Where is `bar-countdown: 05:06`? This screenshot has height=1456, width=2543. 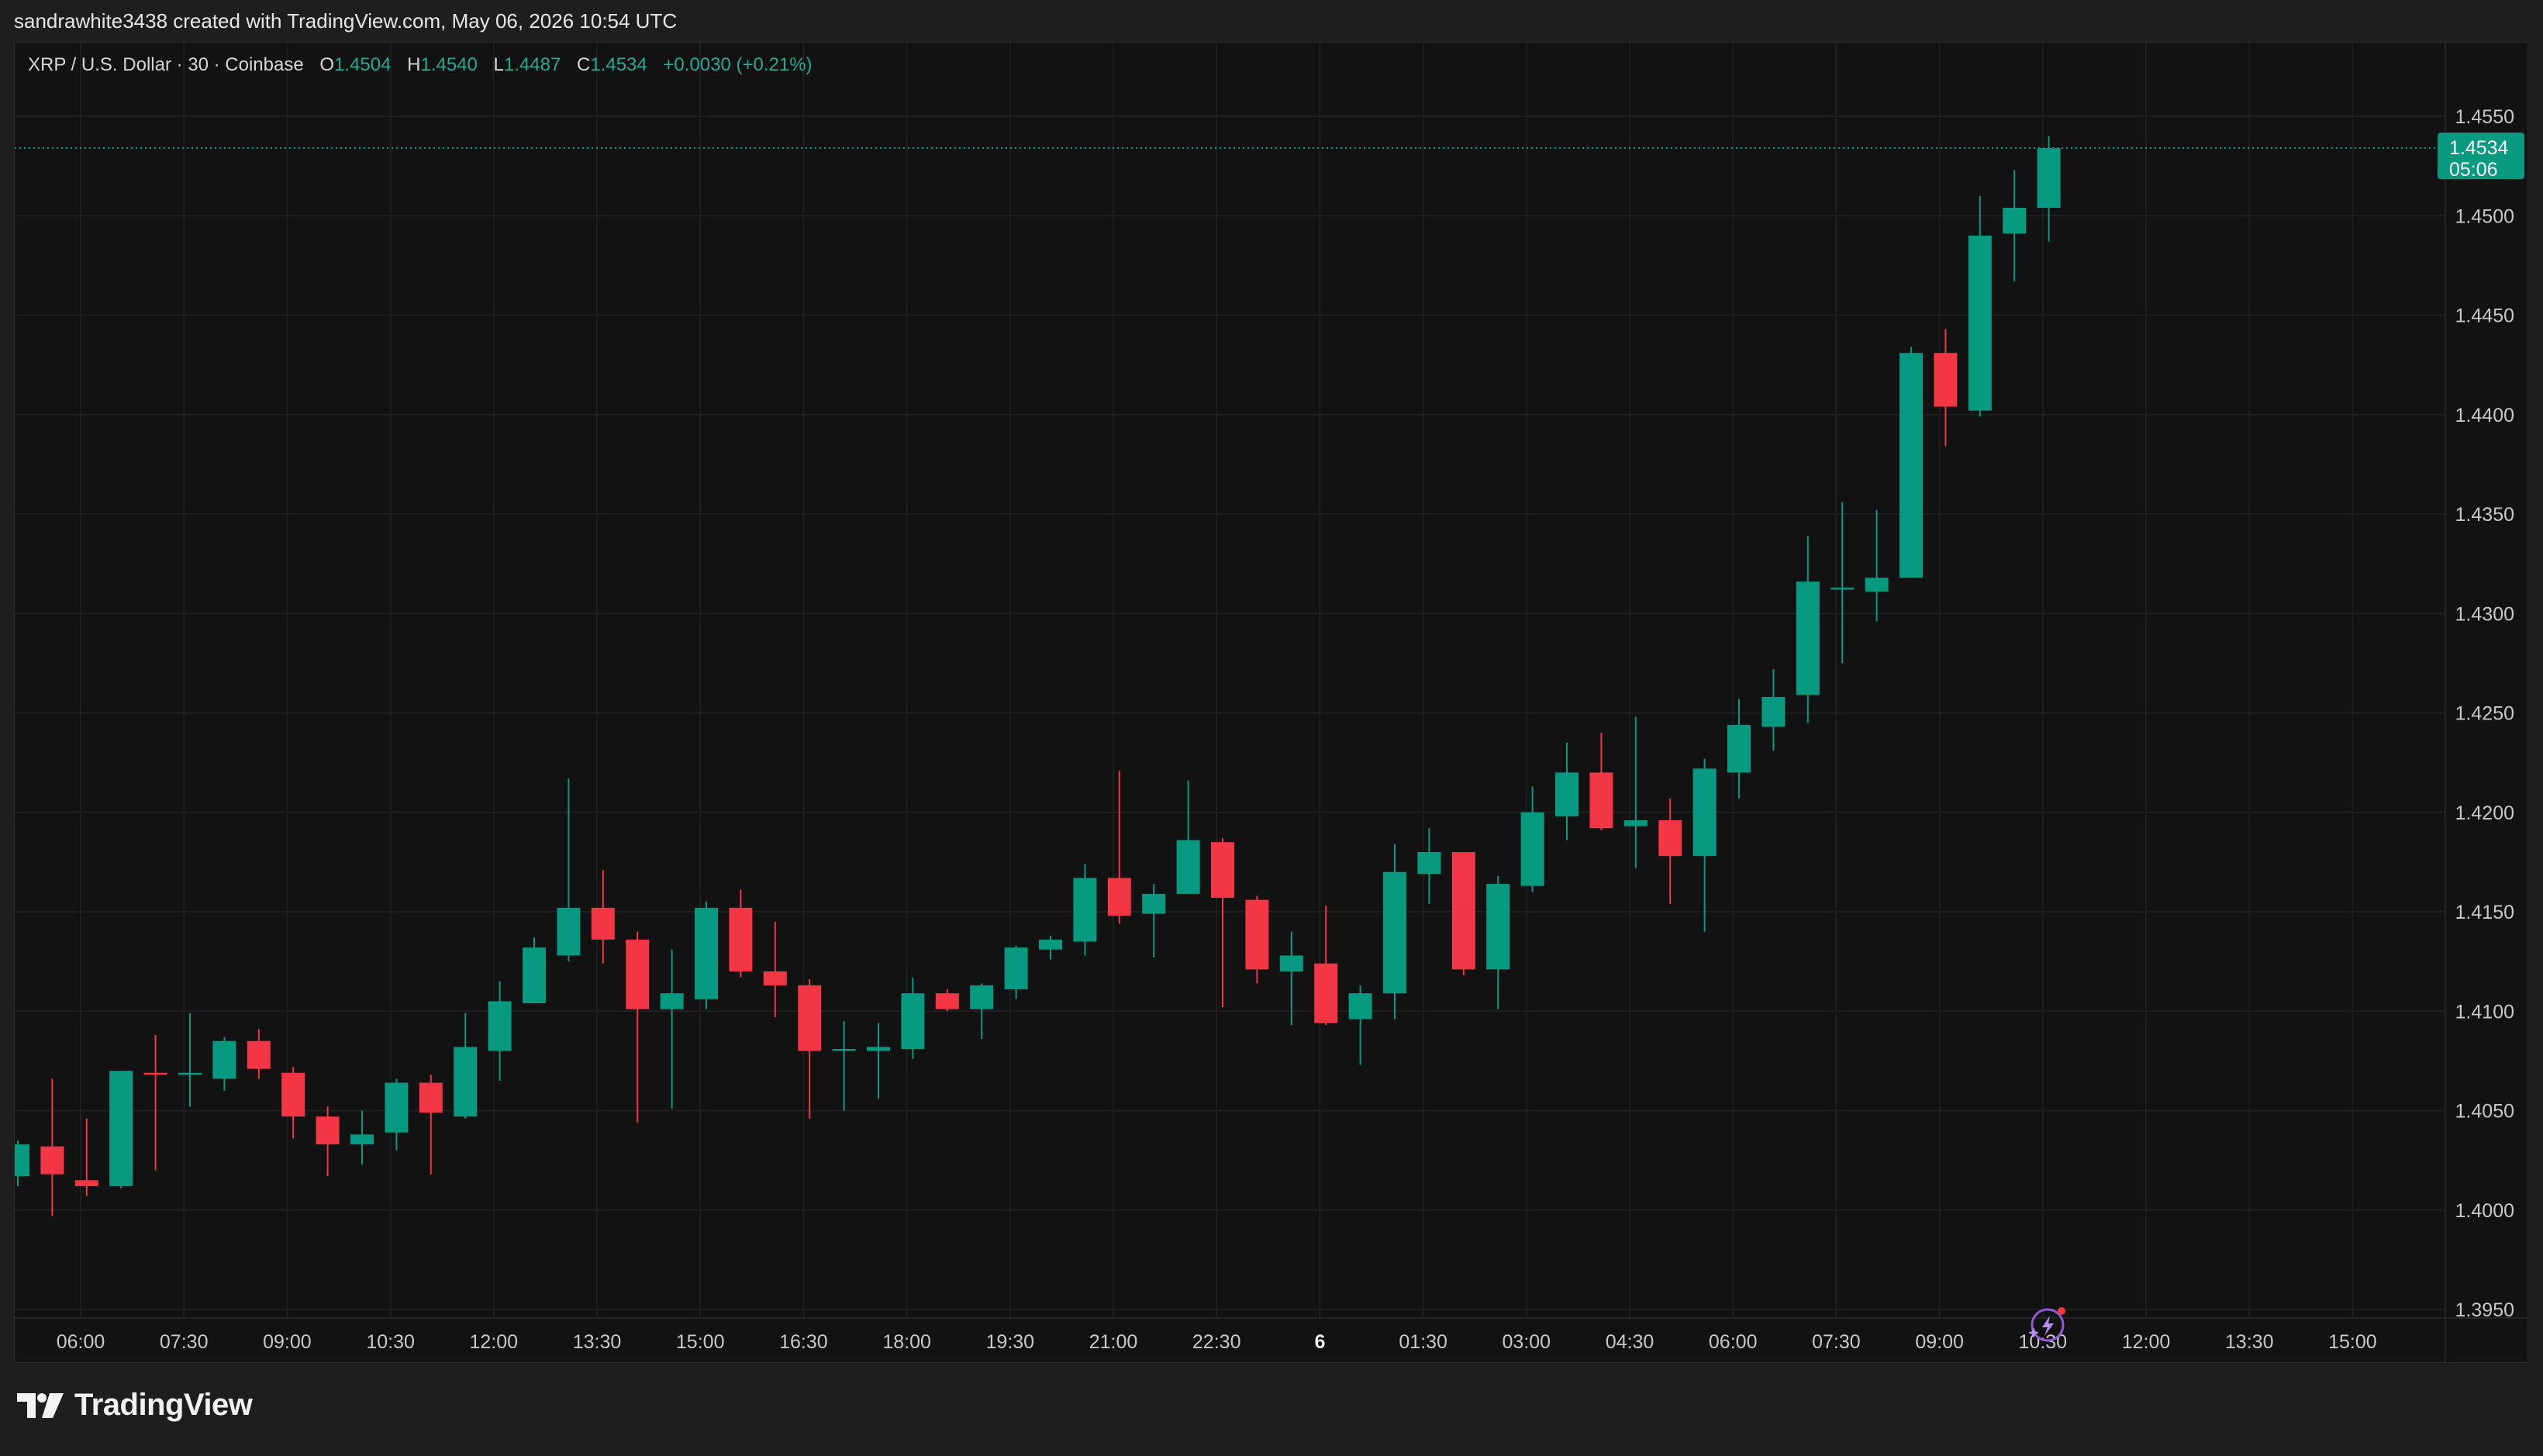 bar-countdown: 05:06 is located at coordinates (2473, 170).